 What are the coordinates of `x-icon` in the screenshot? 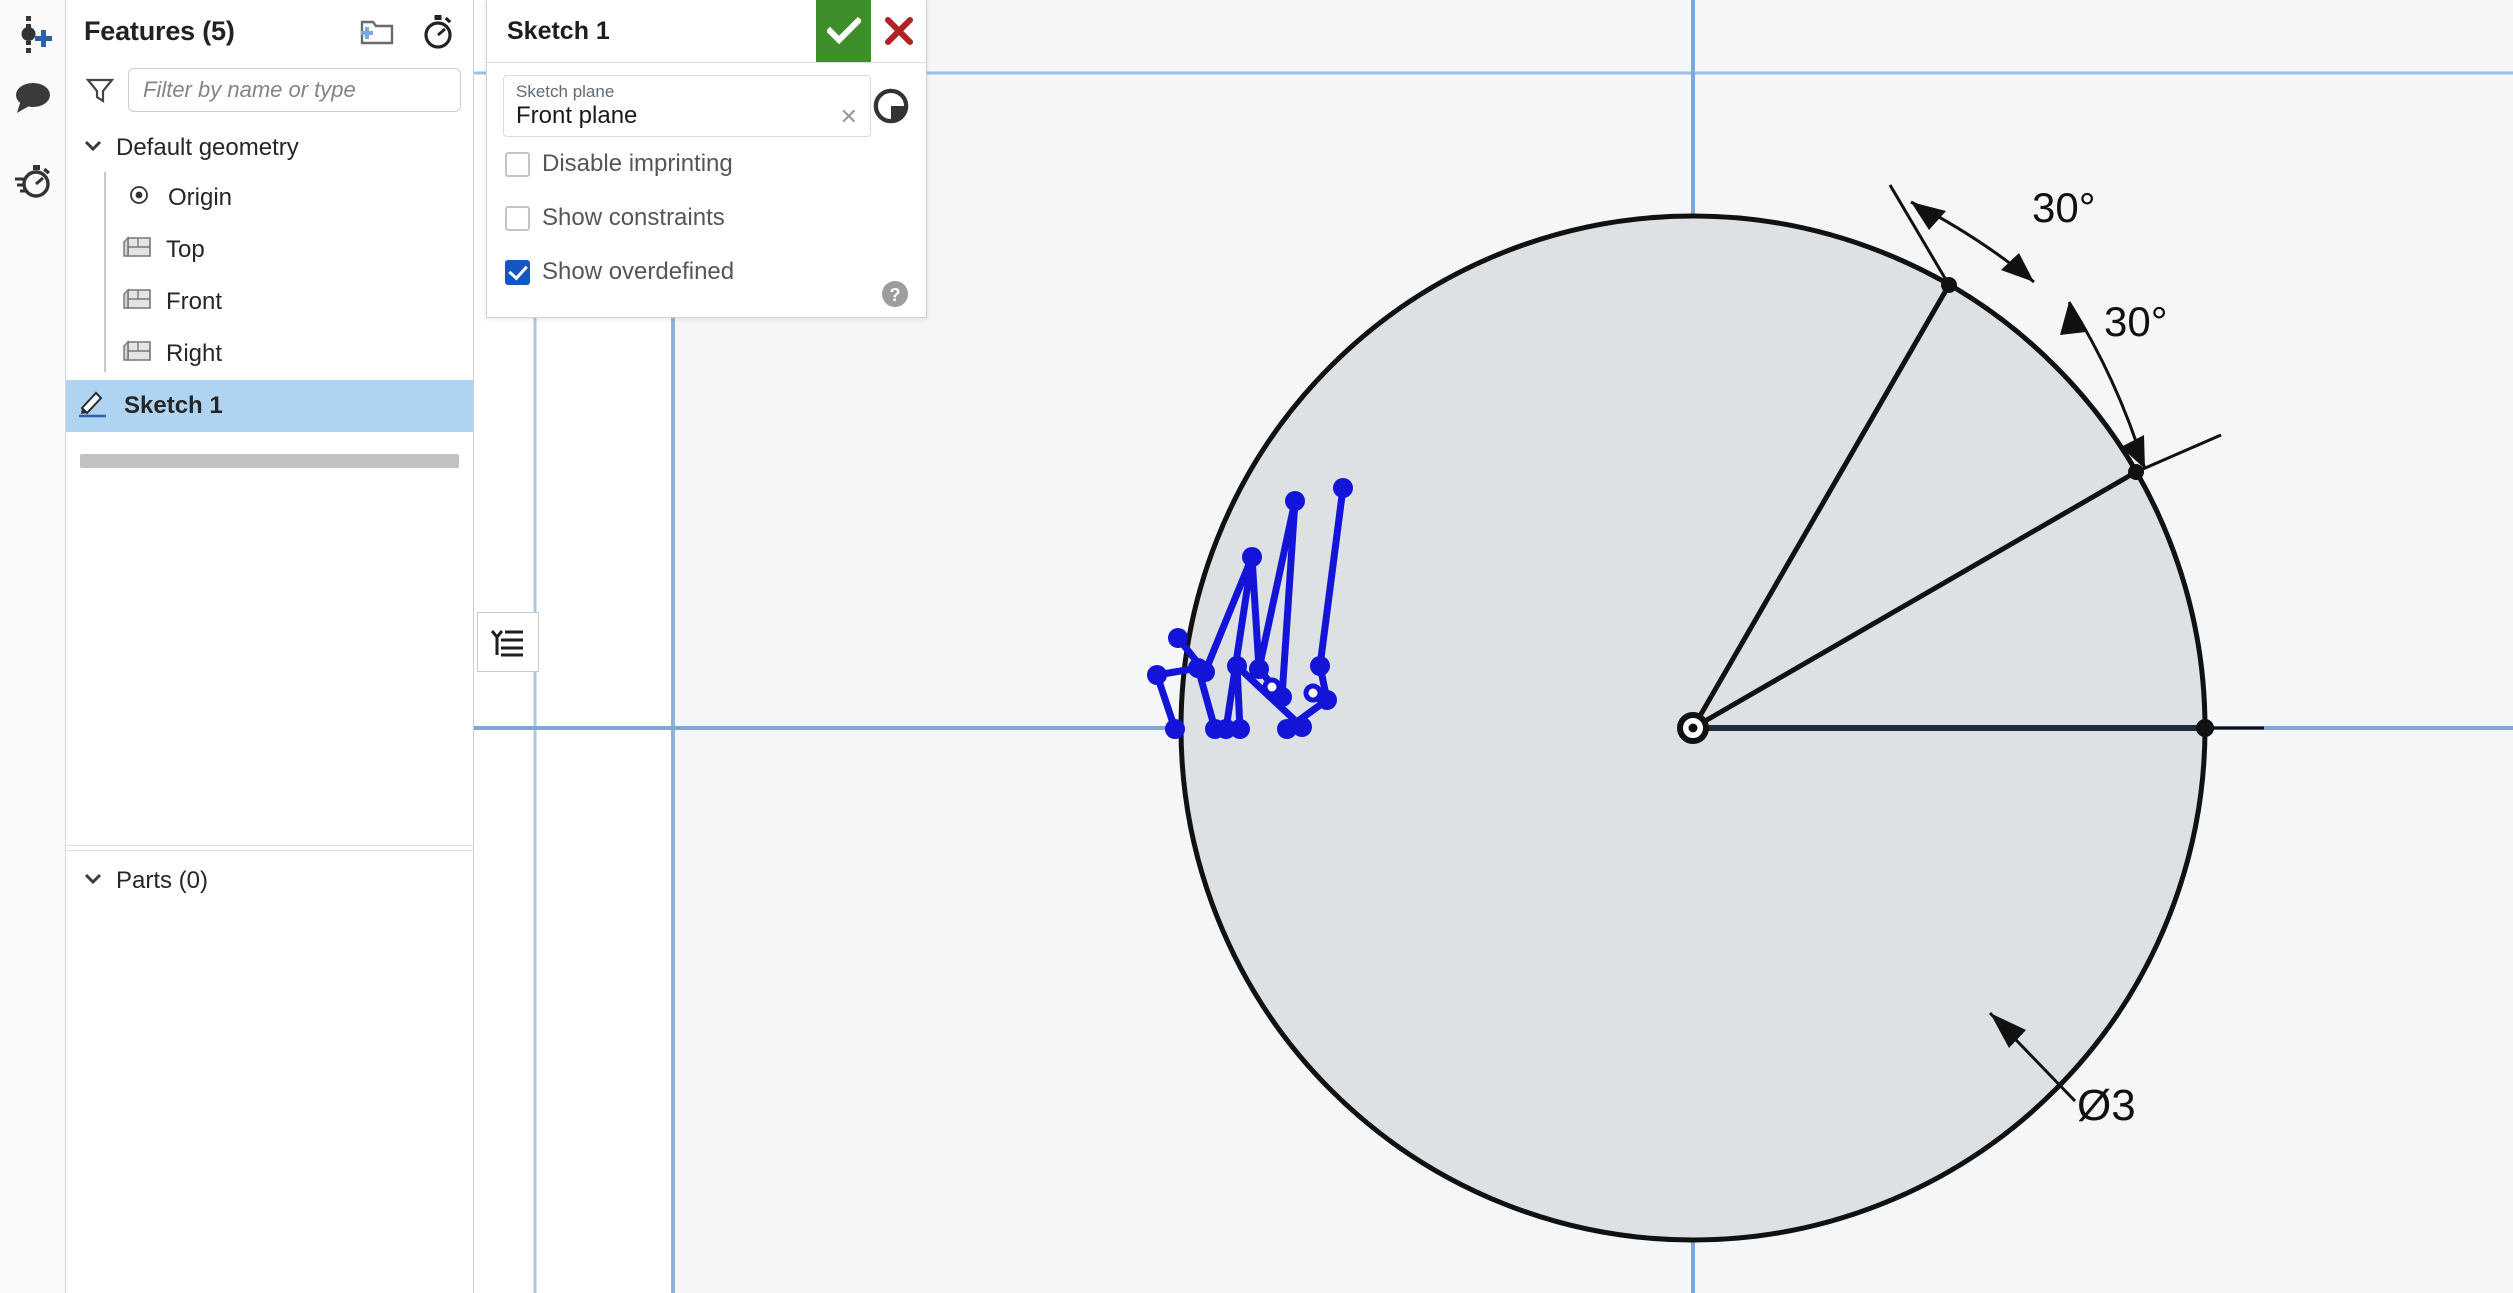 It's located at (898, 31).